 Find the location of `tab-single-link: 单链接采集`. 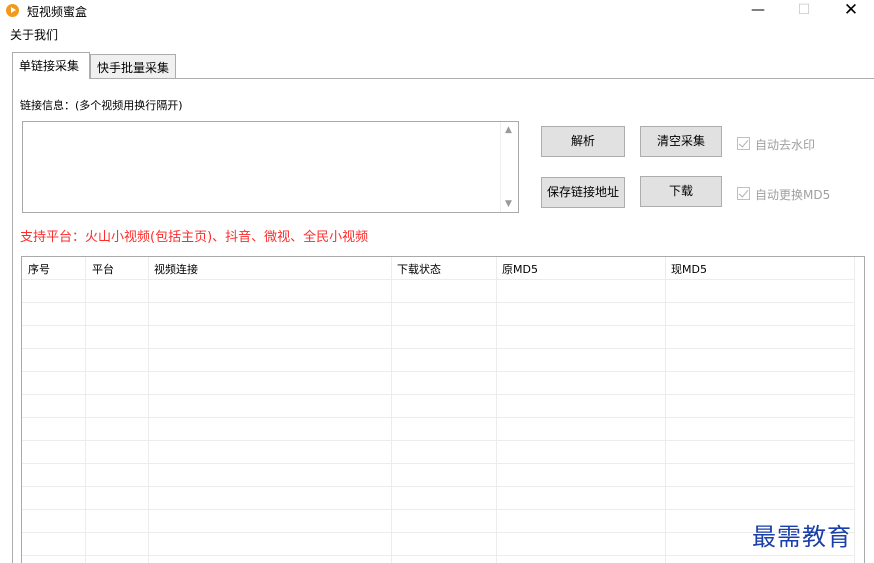

tab-single-link: 单链接采集 is located at coordinates (51, 65).